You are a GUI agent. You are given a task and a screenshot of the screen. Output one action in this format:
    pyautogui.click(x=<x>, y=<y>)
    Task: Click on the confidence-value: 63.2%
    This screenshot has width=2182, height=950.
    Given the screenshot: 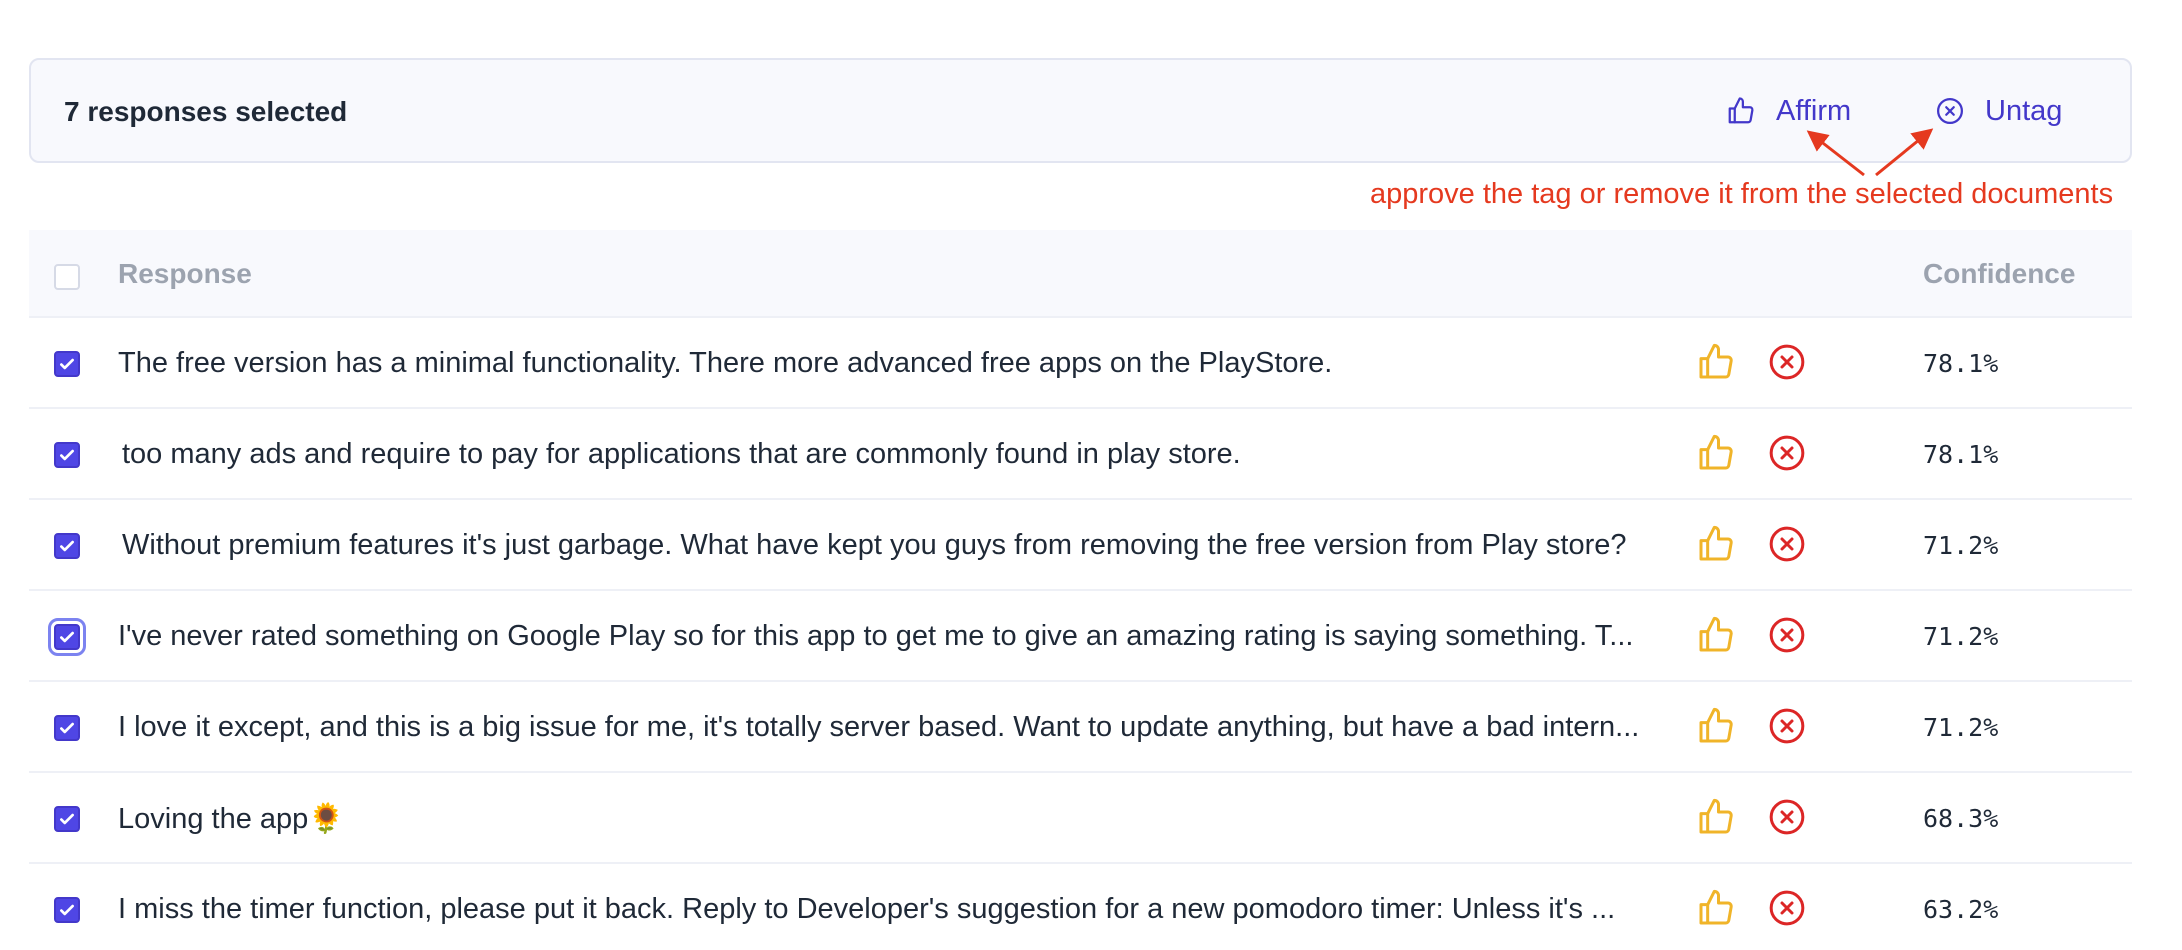 What is the action you would take?
    pyautogui.click(x=1961, y=909)
    